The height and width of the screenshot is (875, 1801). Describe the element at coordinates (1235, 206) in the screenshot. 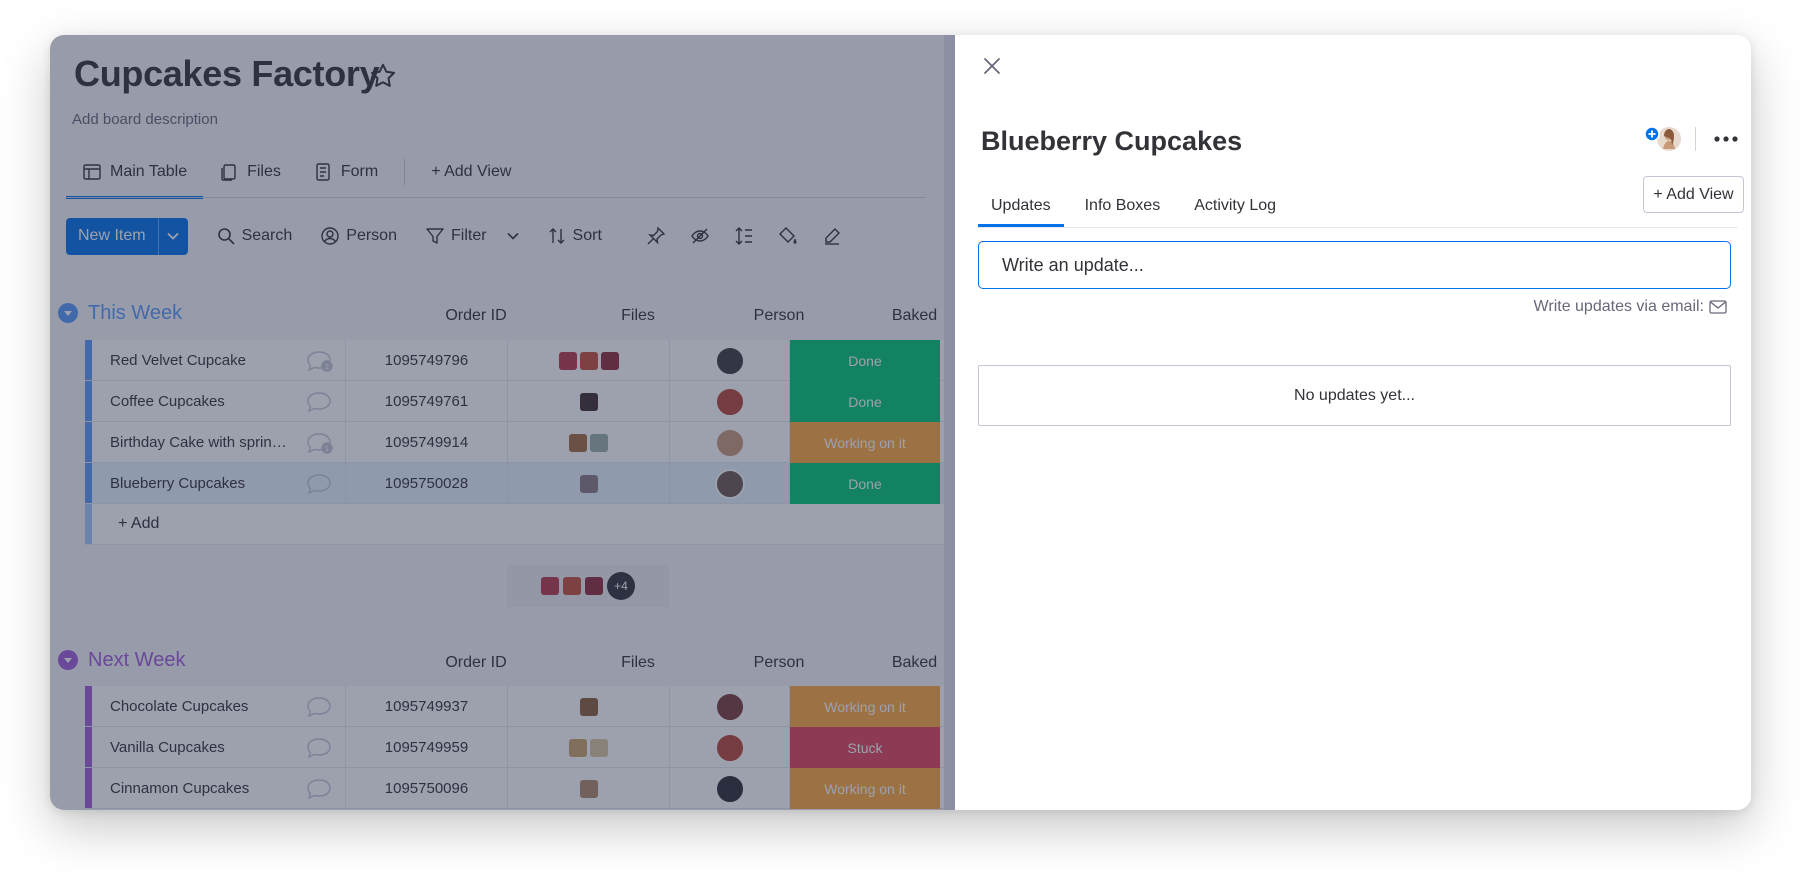

I see `tab-activity-log: Activity Log` at that location.